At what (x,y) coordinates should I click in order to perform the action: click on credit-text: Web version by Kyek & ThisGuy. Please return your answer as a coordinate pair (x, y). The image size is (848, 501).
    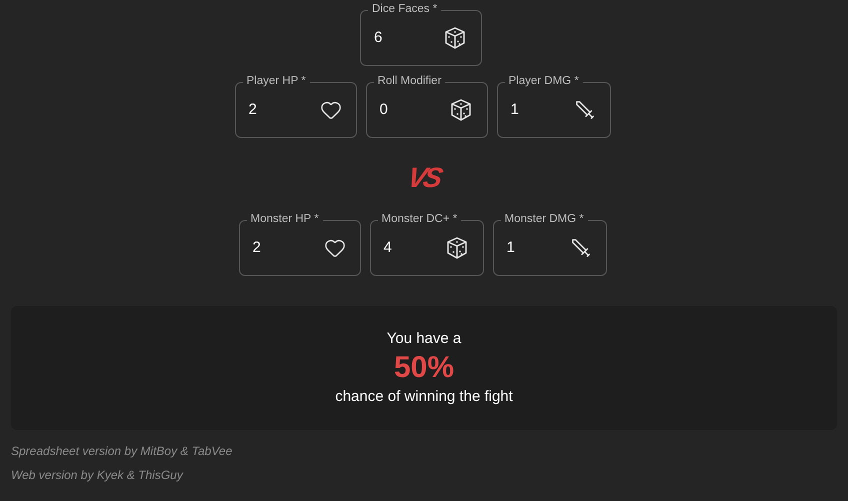
    Looking at the image, I should click on (97, 475).